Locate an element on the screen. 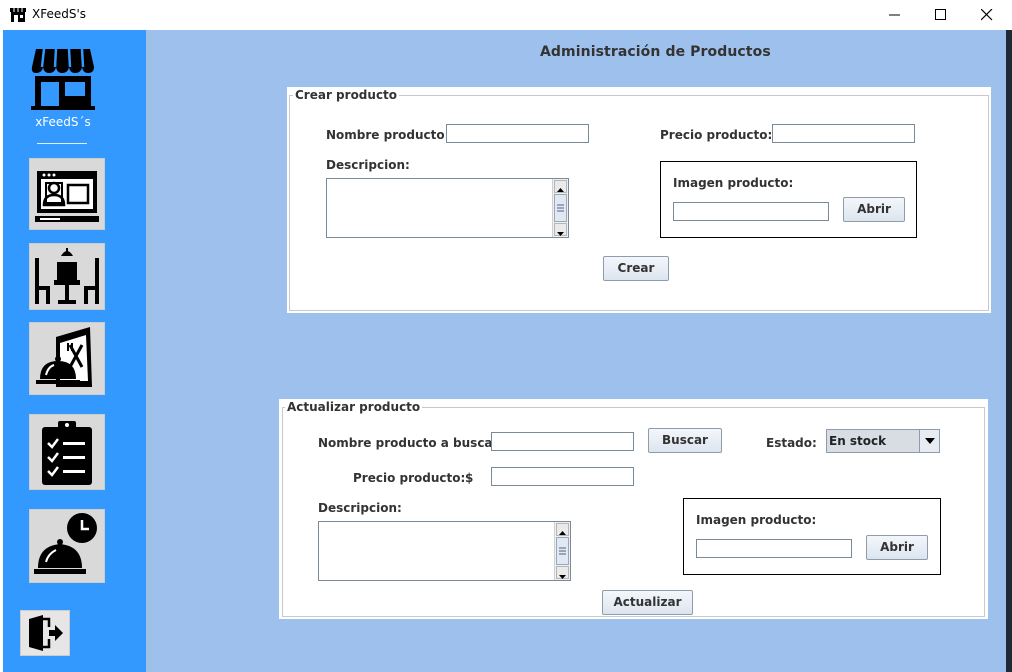  clipboard-checklist-icon is located at coordinates (67, 453).